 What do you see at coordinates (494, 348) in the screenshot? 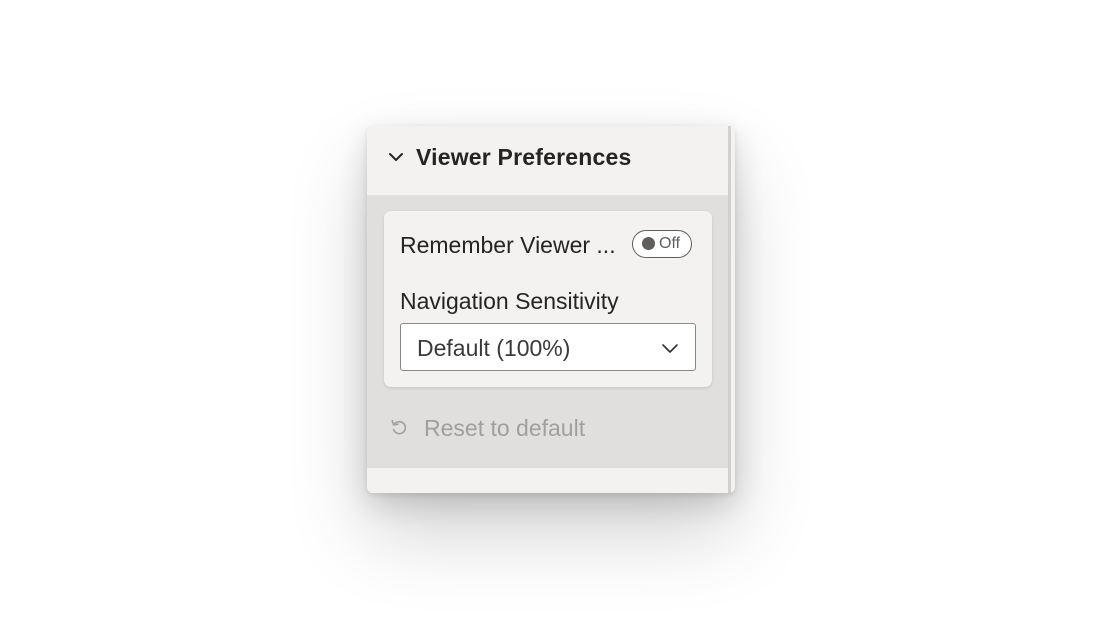
I see `dropdown-selected-value: Default (100%)` at bounding box center [494, 348].